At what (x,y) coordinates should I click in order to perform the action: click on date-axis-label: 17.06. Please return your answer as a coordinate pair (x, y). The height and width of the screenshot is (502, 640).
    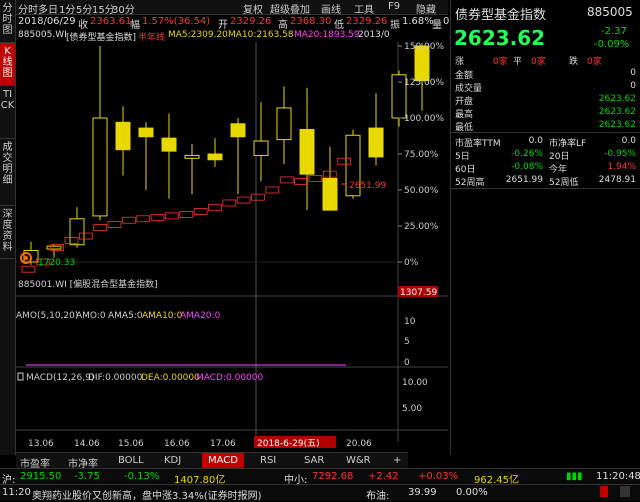
    Looking at the image, I should click on (223, 444).